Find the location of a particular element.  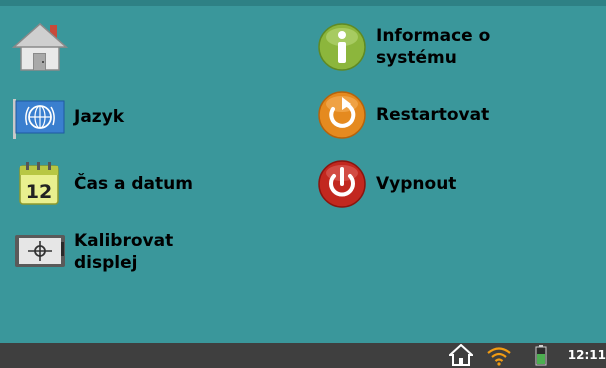

language-label: Jazyk is located at coordinates (99, 117).